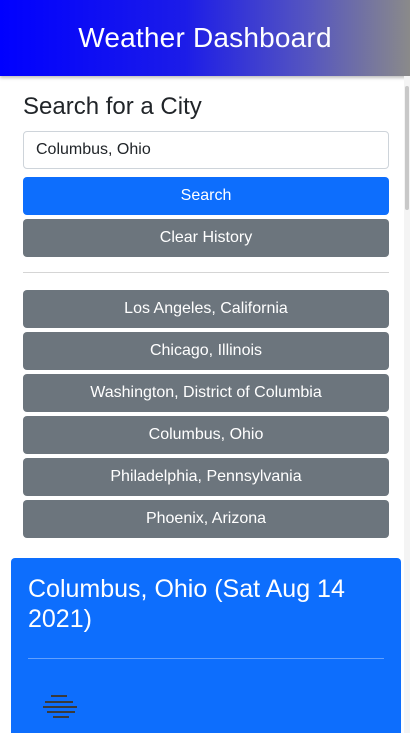 The image size is (410, 733). What do you see at coordinates (206, 519) in the screenshot?
I see `history-city-button: Phoenix, Arizona` at bounding box center [206, 519].